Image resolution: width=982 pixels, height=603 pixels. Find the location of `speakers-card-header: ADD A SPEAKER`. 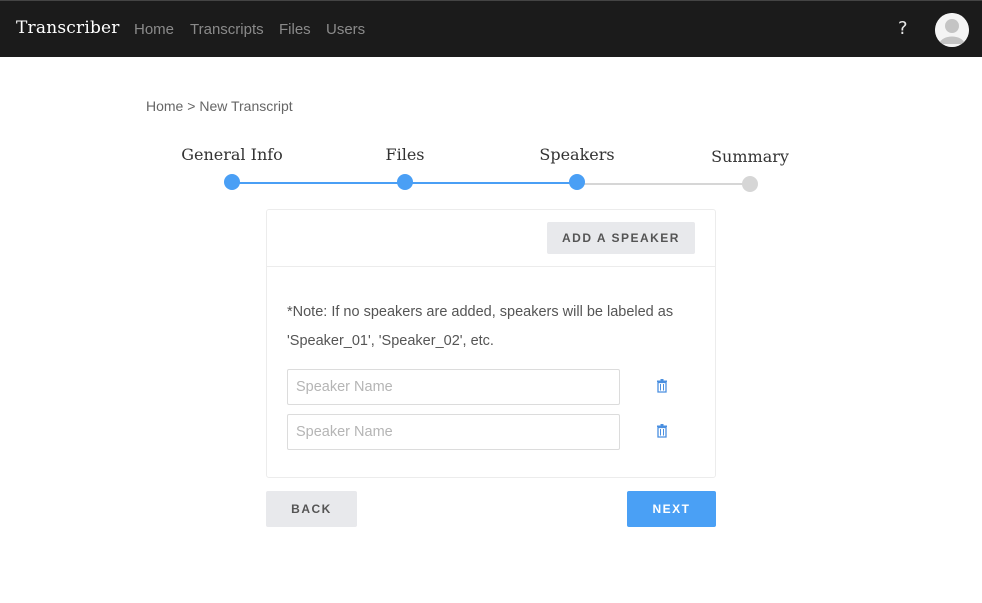

speakers-card-header: ADD A SPEAKER is located at coordinates (491, 238).